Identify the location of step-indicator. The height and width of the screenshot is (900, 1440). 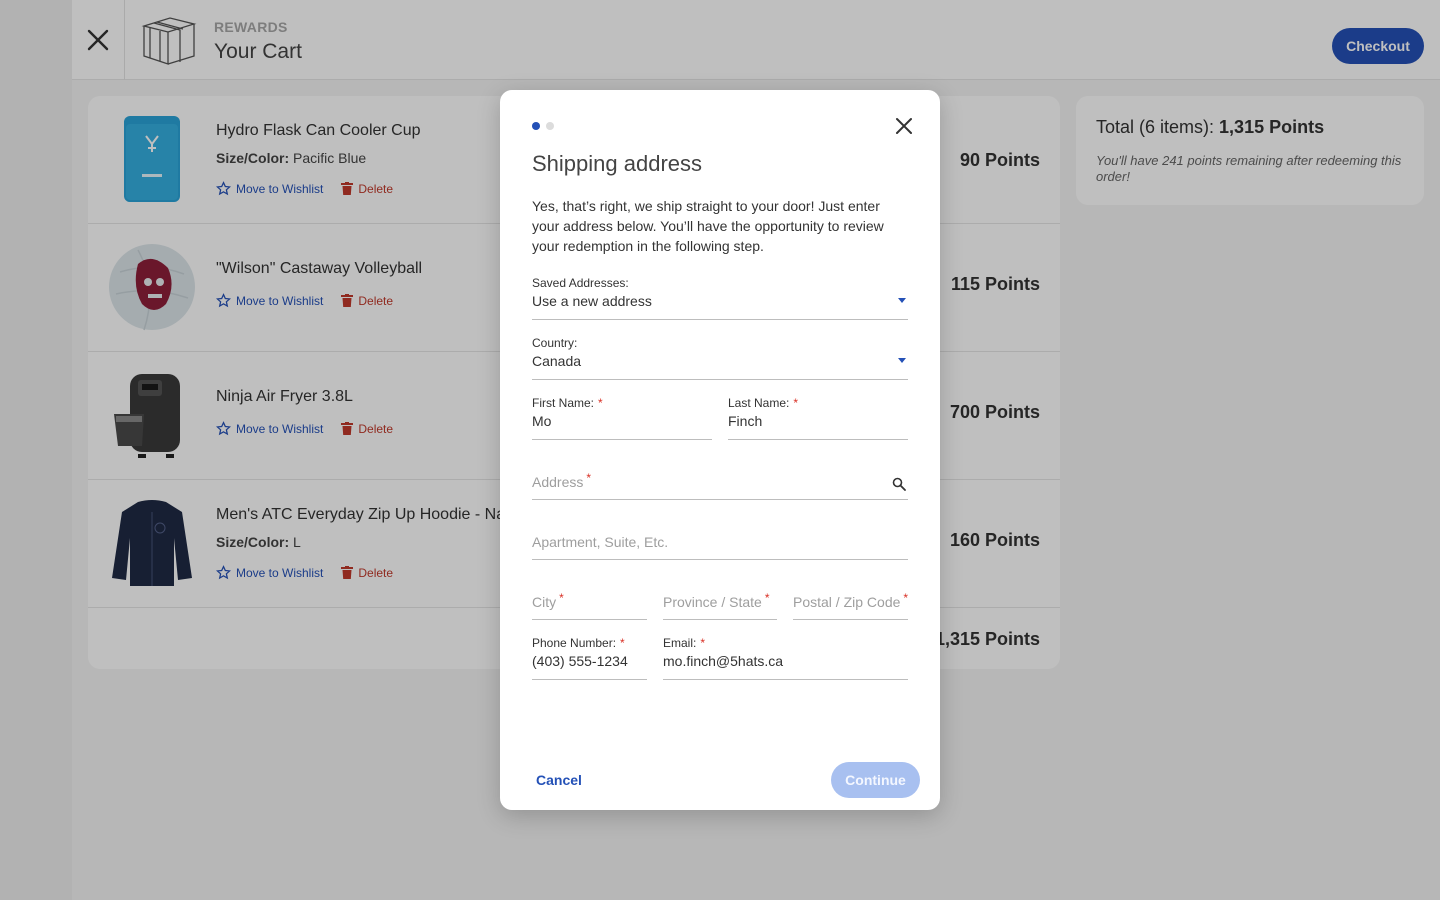
(543, 126).